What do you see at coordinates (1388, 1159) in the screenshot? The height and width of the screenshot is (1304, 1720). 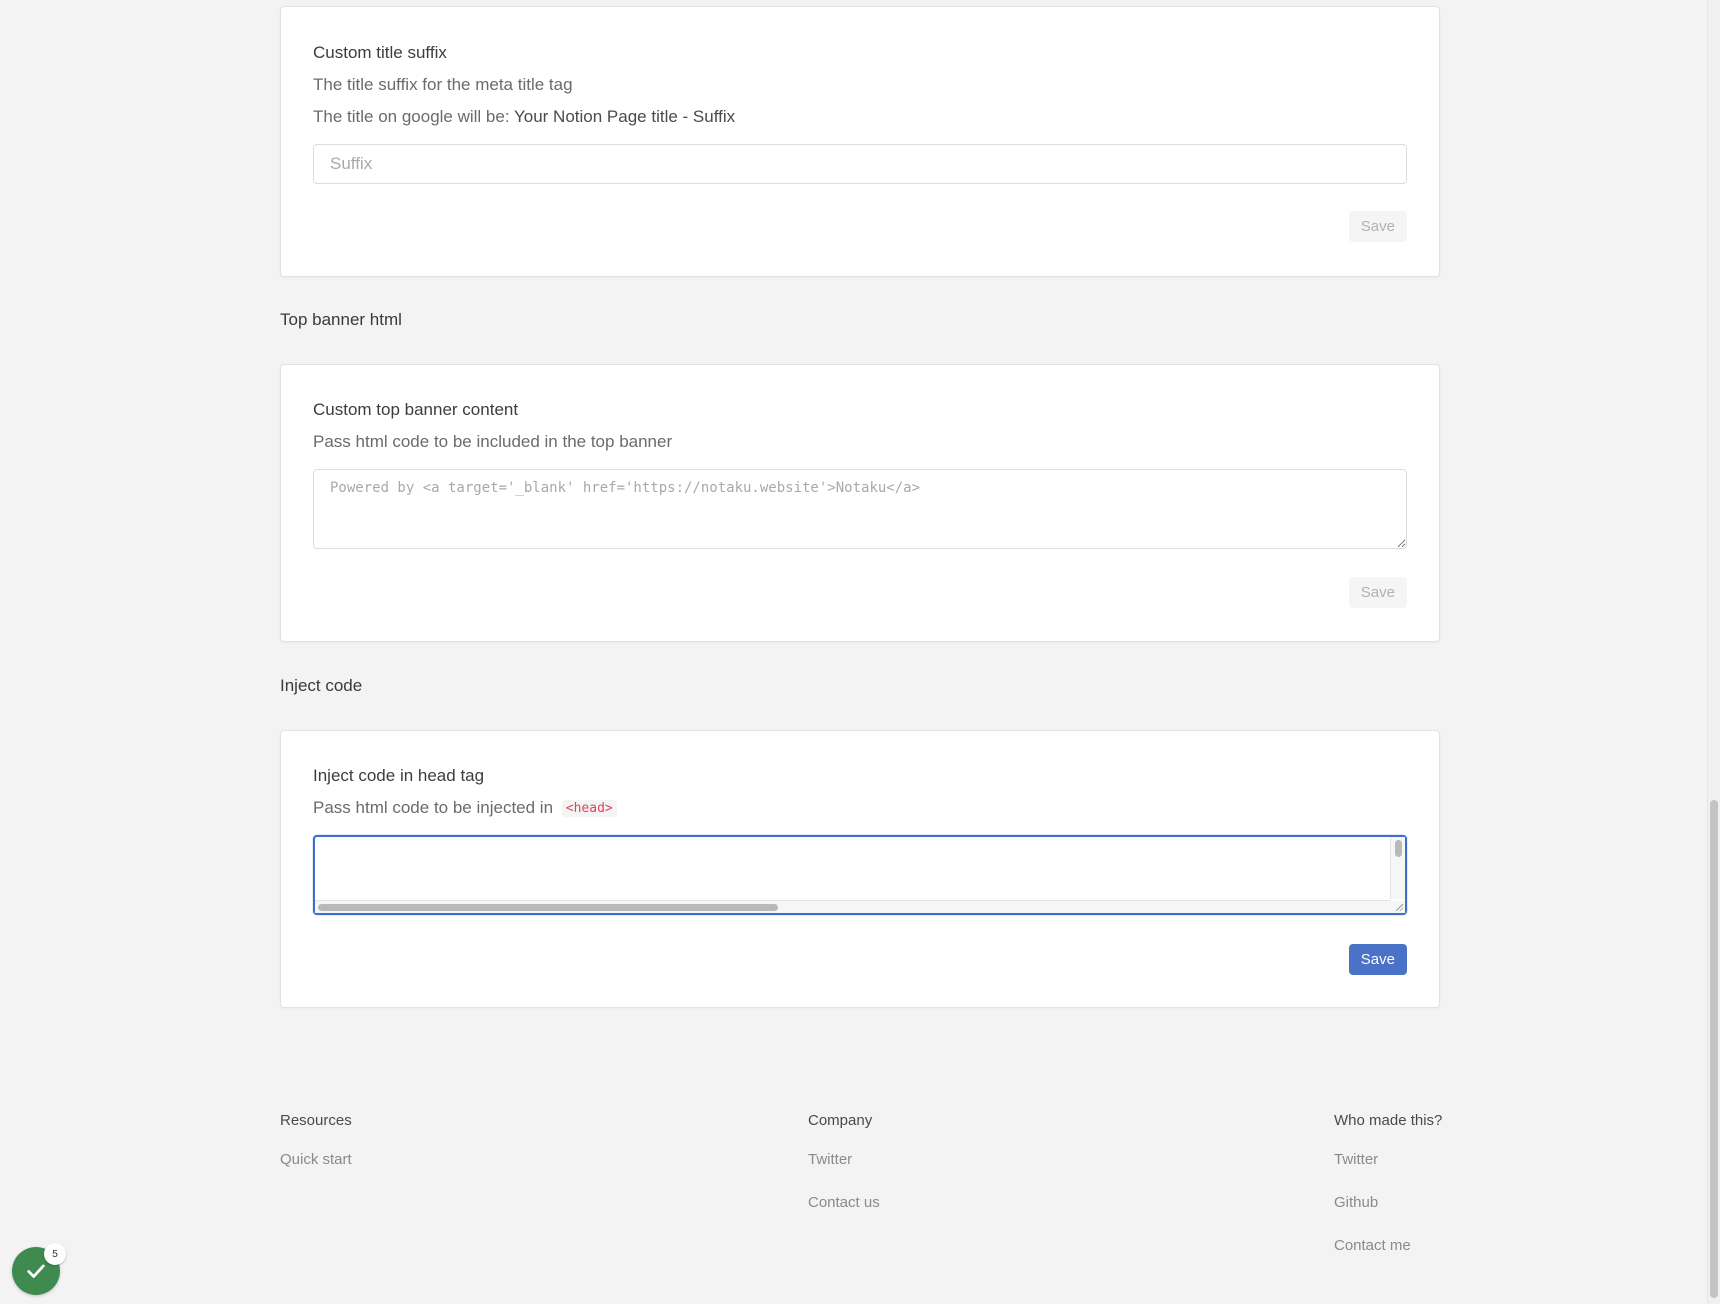 I see `footer-link-maker-twitter: Twitter` at bounding box center [1388, 1159].